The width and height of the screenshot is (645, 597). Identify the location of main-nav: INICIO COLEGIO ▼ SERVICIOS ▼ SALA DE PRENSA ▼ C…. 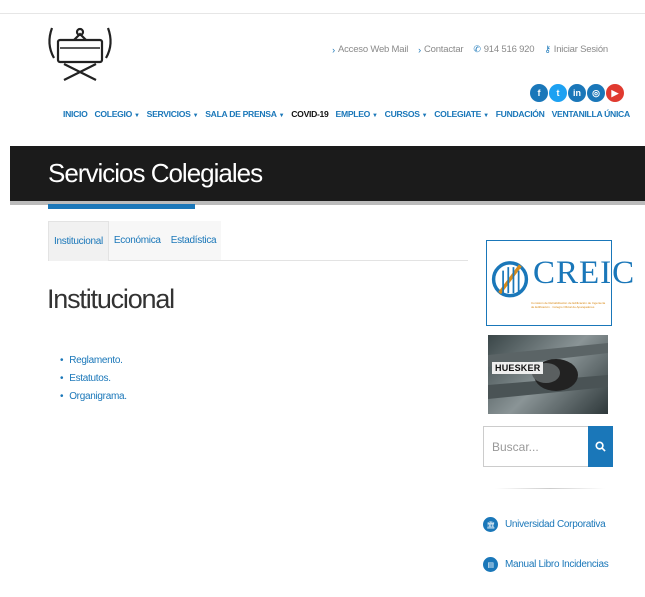
(346, 114).